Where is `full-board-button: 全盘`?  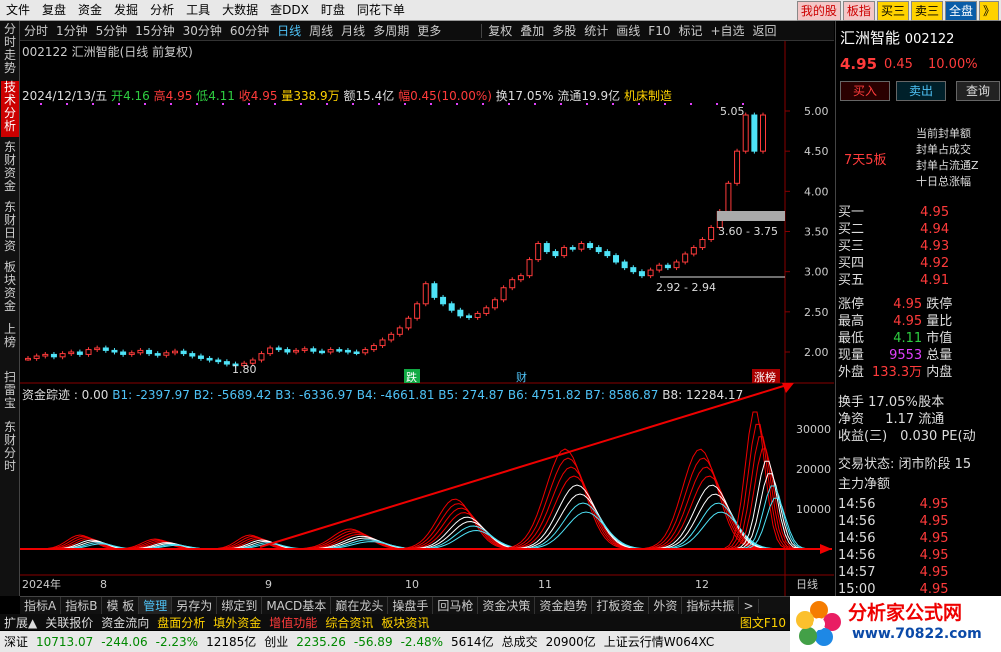
full-board-button: 全盘 is located at coordinates (960, 11).